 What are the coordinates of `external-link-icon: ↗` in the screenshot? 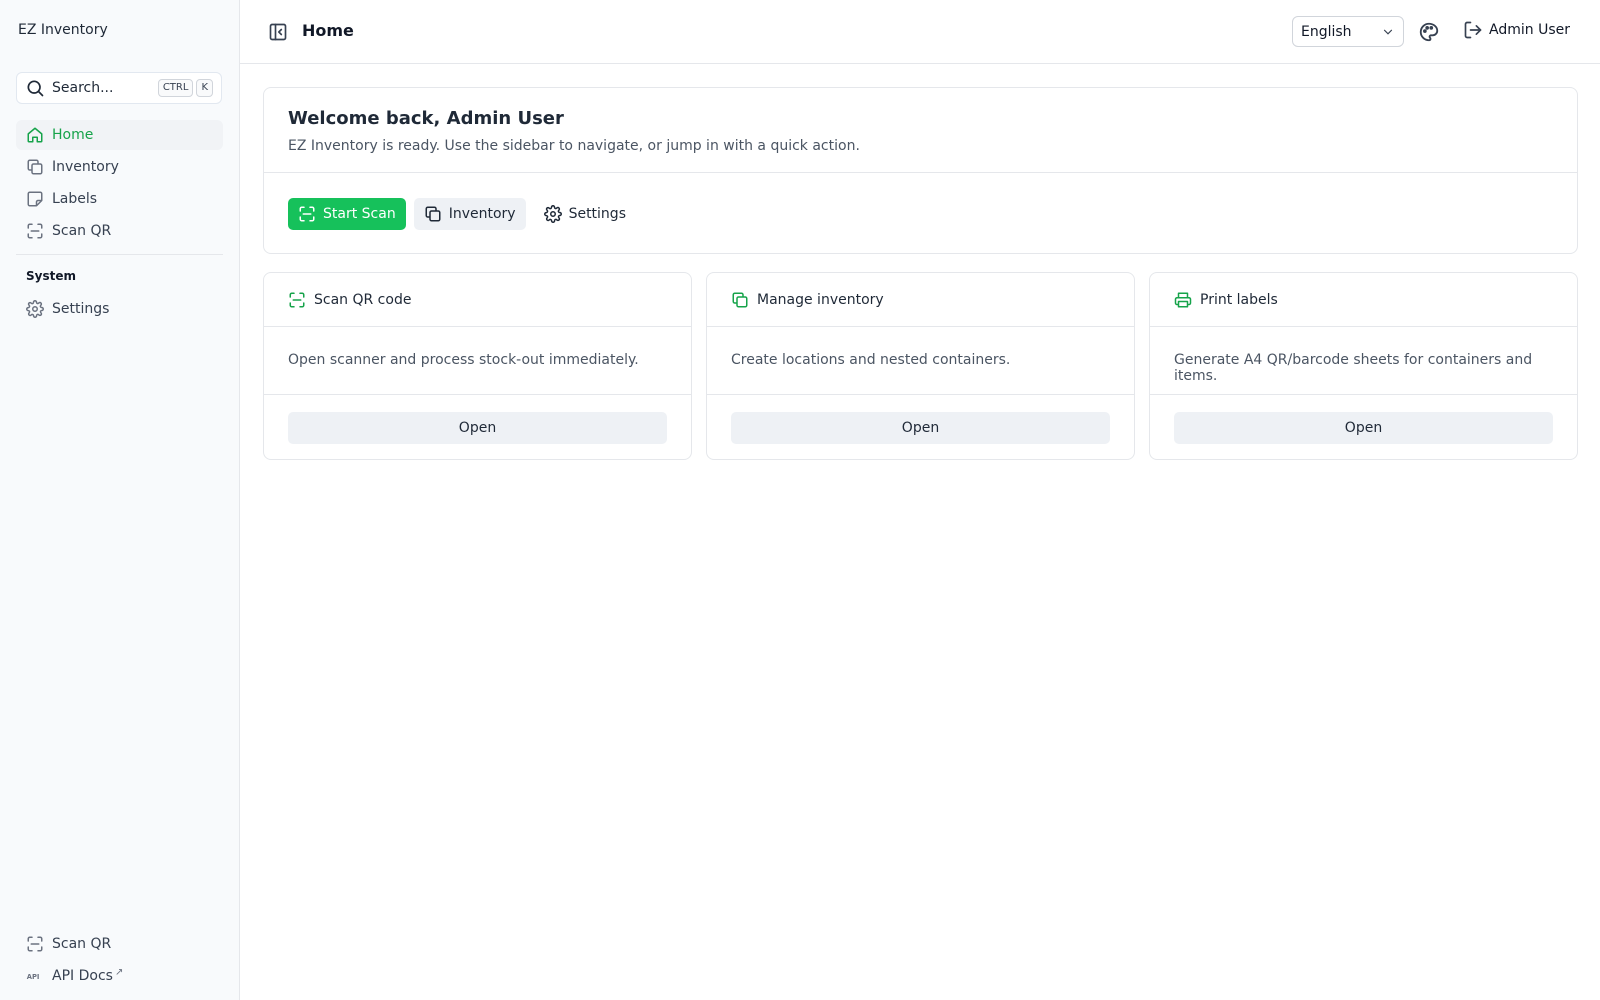 It's located at (119, 972).